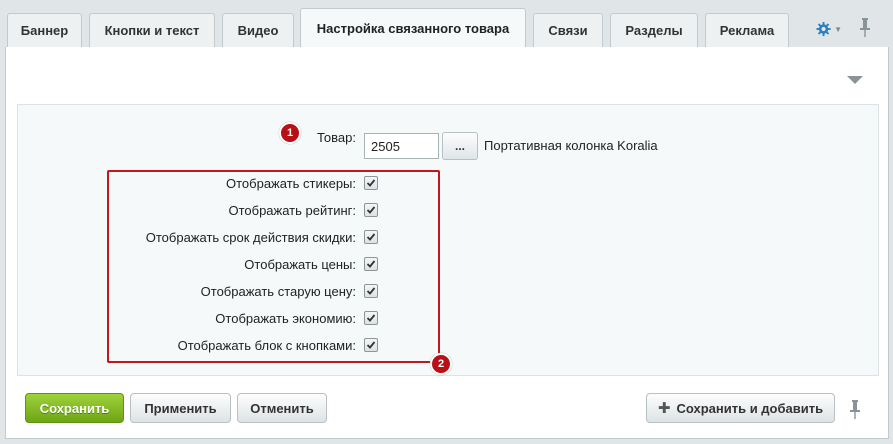 The image size is (893, 444). I want to click on gear-icon, so click(823, 29).